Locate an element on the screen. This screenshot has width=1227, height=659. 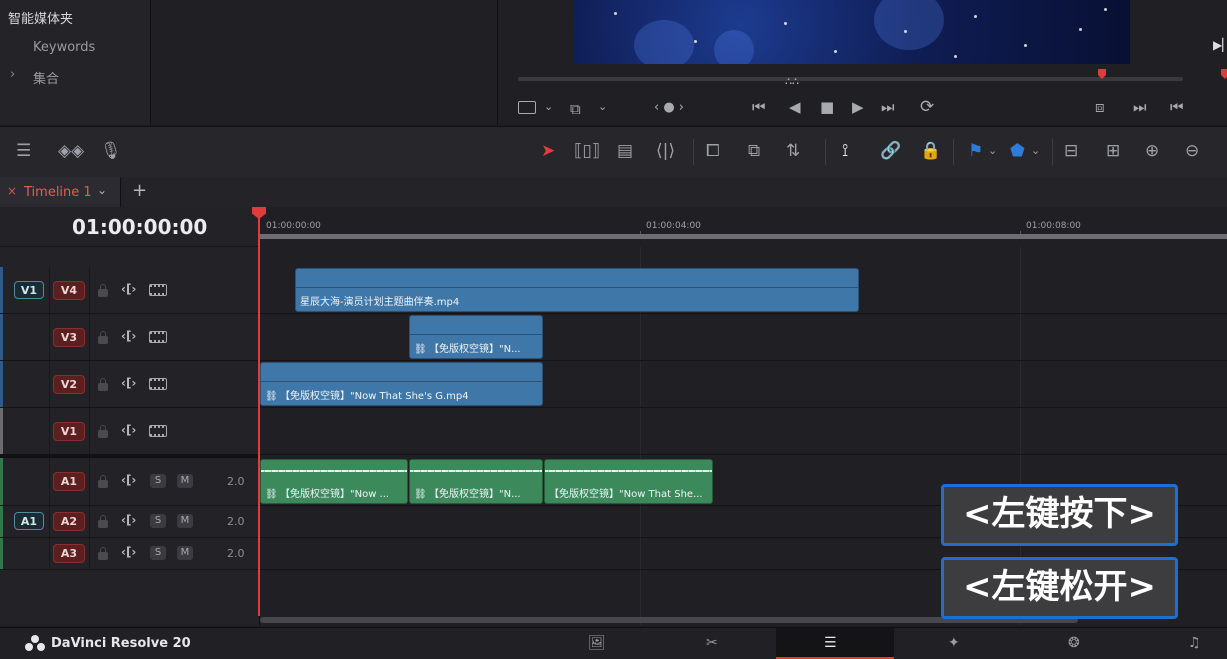
loop-icon: ⟳ is located at coordinates (927, 107).